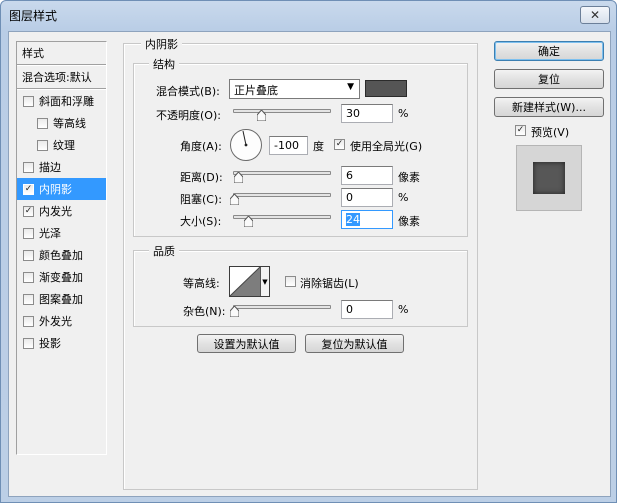  Describe the element at coordinates (403, 197) in the screenshot. I see `choke-unit: %` at that location.